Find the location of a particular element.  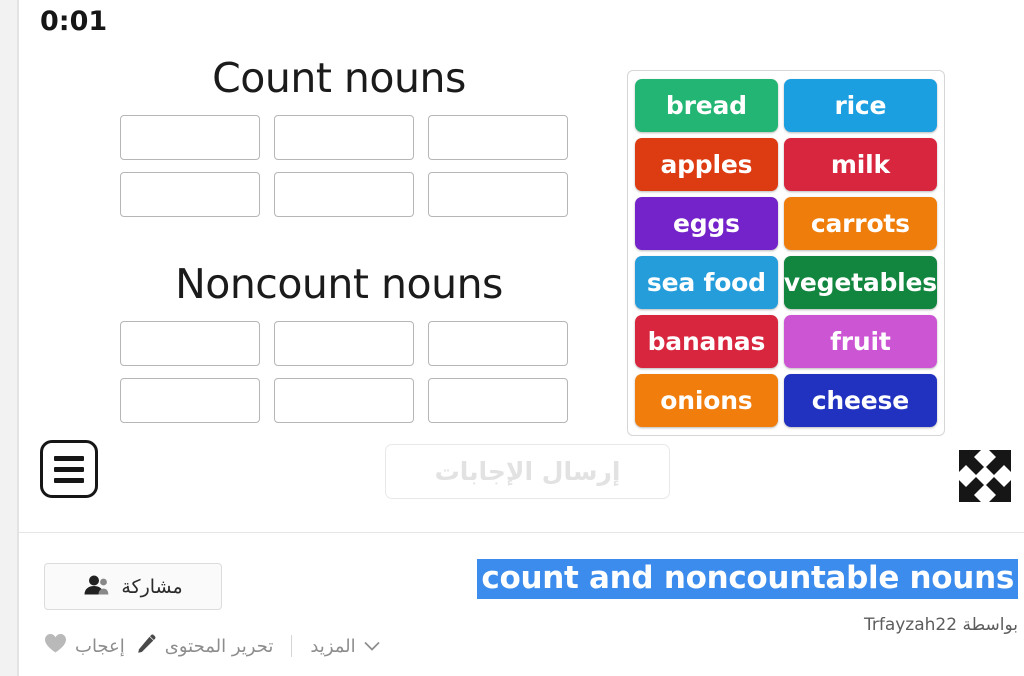

fullscreen-expand-icon is located at coordinates (985, 476).